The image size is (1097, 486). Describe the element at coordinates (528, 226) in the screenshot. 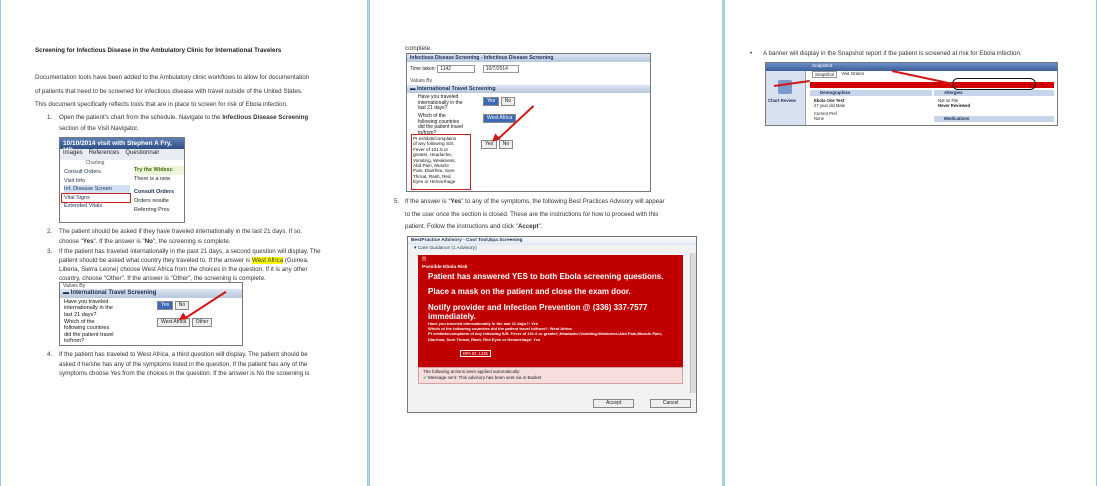

I see `step5-accept: Accept` at that location.